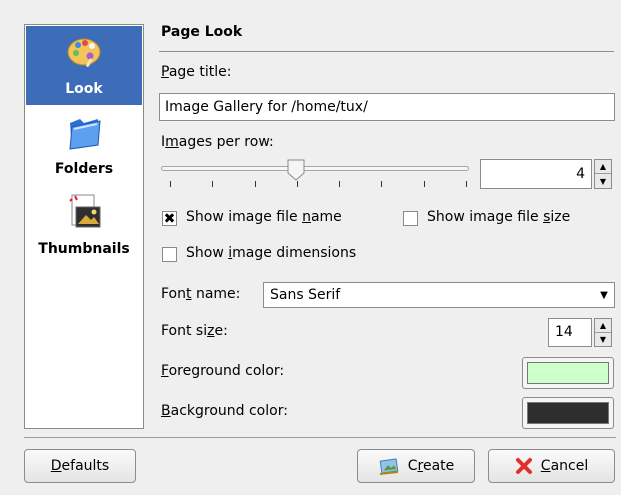 The image size is (621, 495). Describe the element at coordinates (564, 466) in the screenshot. I see `cancel-button-label: Cancel` at that location.